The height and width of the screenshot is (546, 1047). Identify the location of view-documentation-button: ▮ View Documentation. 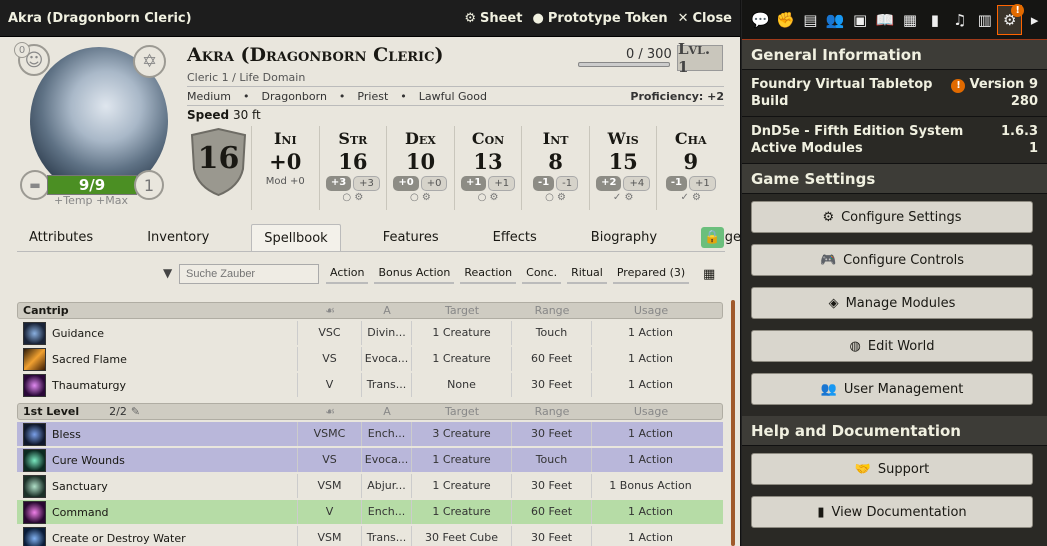
(892, 512).